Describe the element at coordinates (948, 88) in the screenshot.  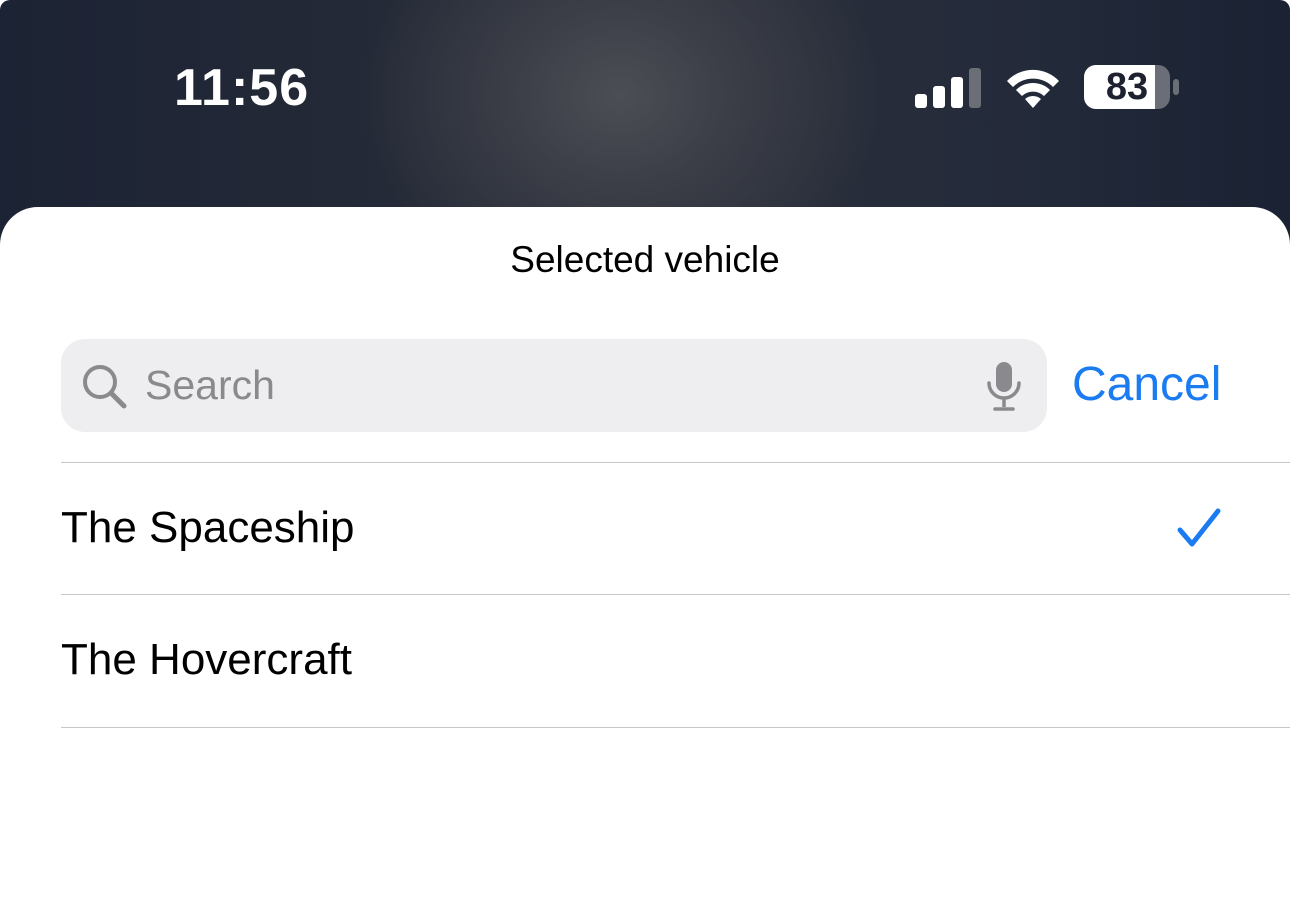
I see `cellular-signal-icon` at that location.